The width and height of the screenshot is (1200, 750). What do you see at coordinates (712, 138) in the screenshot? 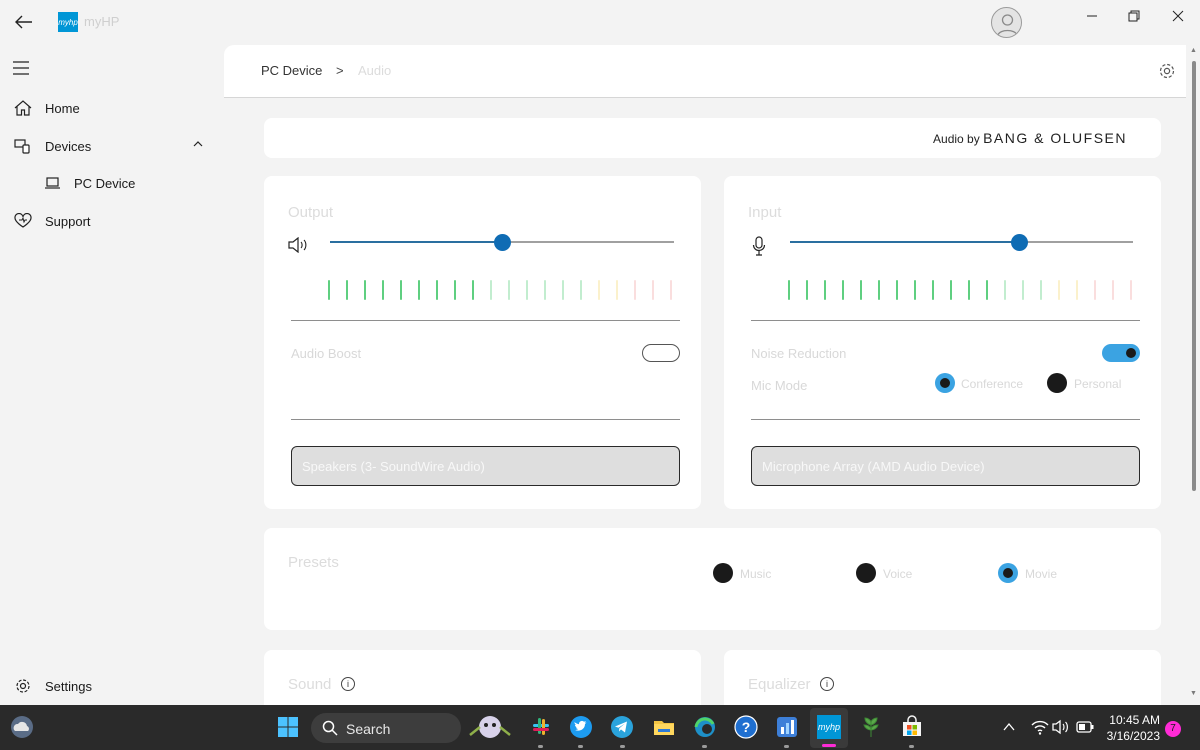
I see `bang-olufsen-banner: Audio by BANG & OLUFSEN` at bounding box center [712, 138].